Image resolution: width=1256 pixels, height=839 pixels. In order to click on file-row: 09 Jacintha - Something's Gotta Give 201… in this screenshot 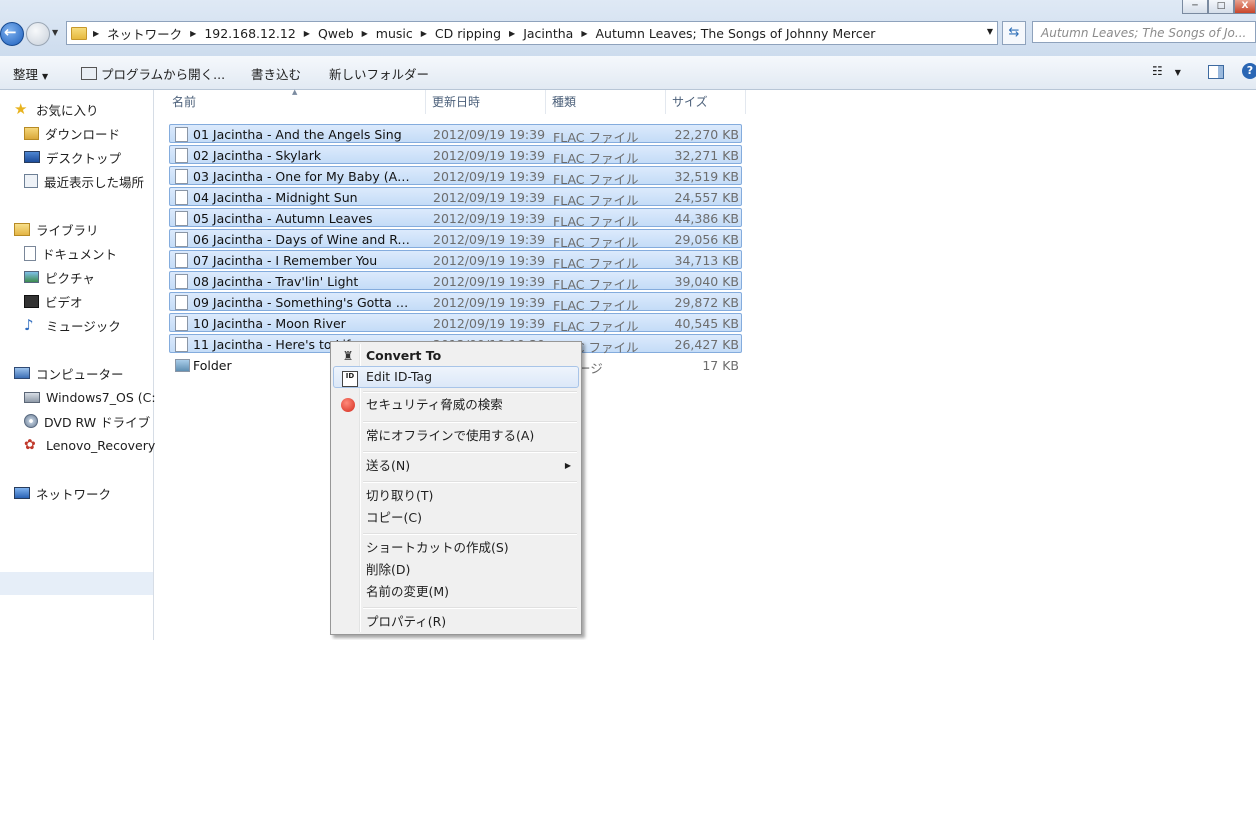, I will do `click(455, 302)`.